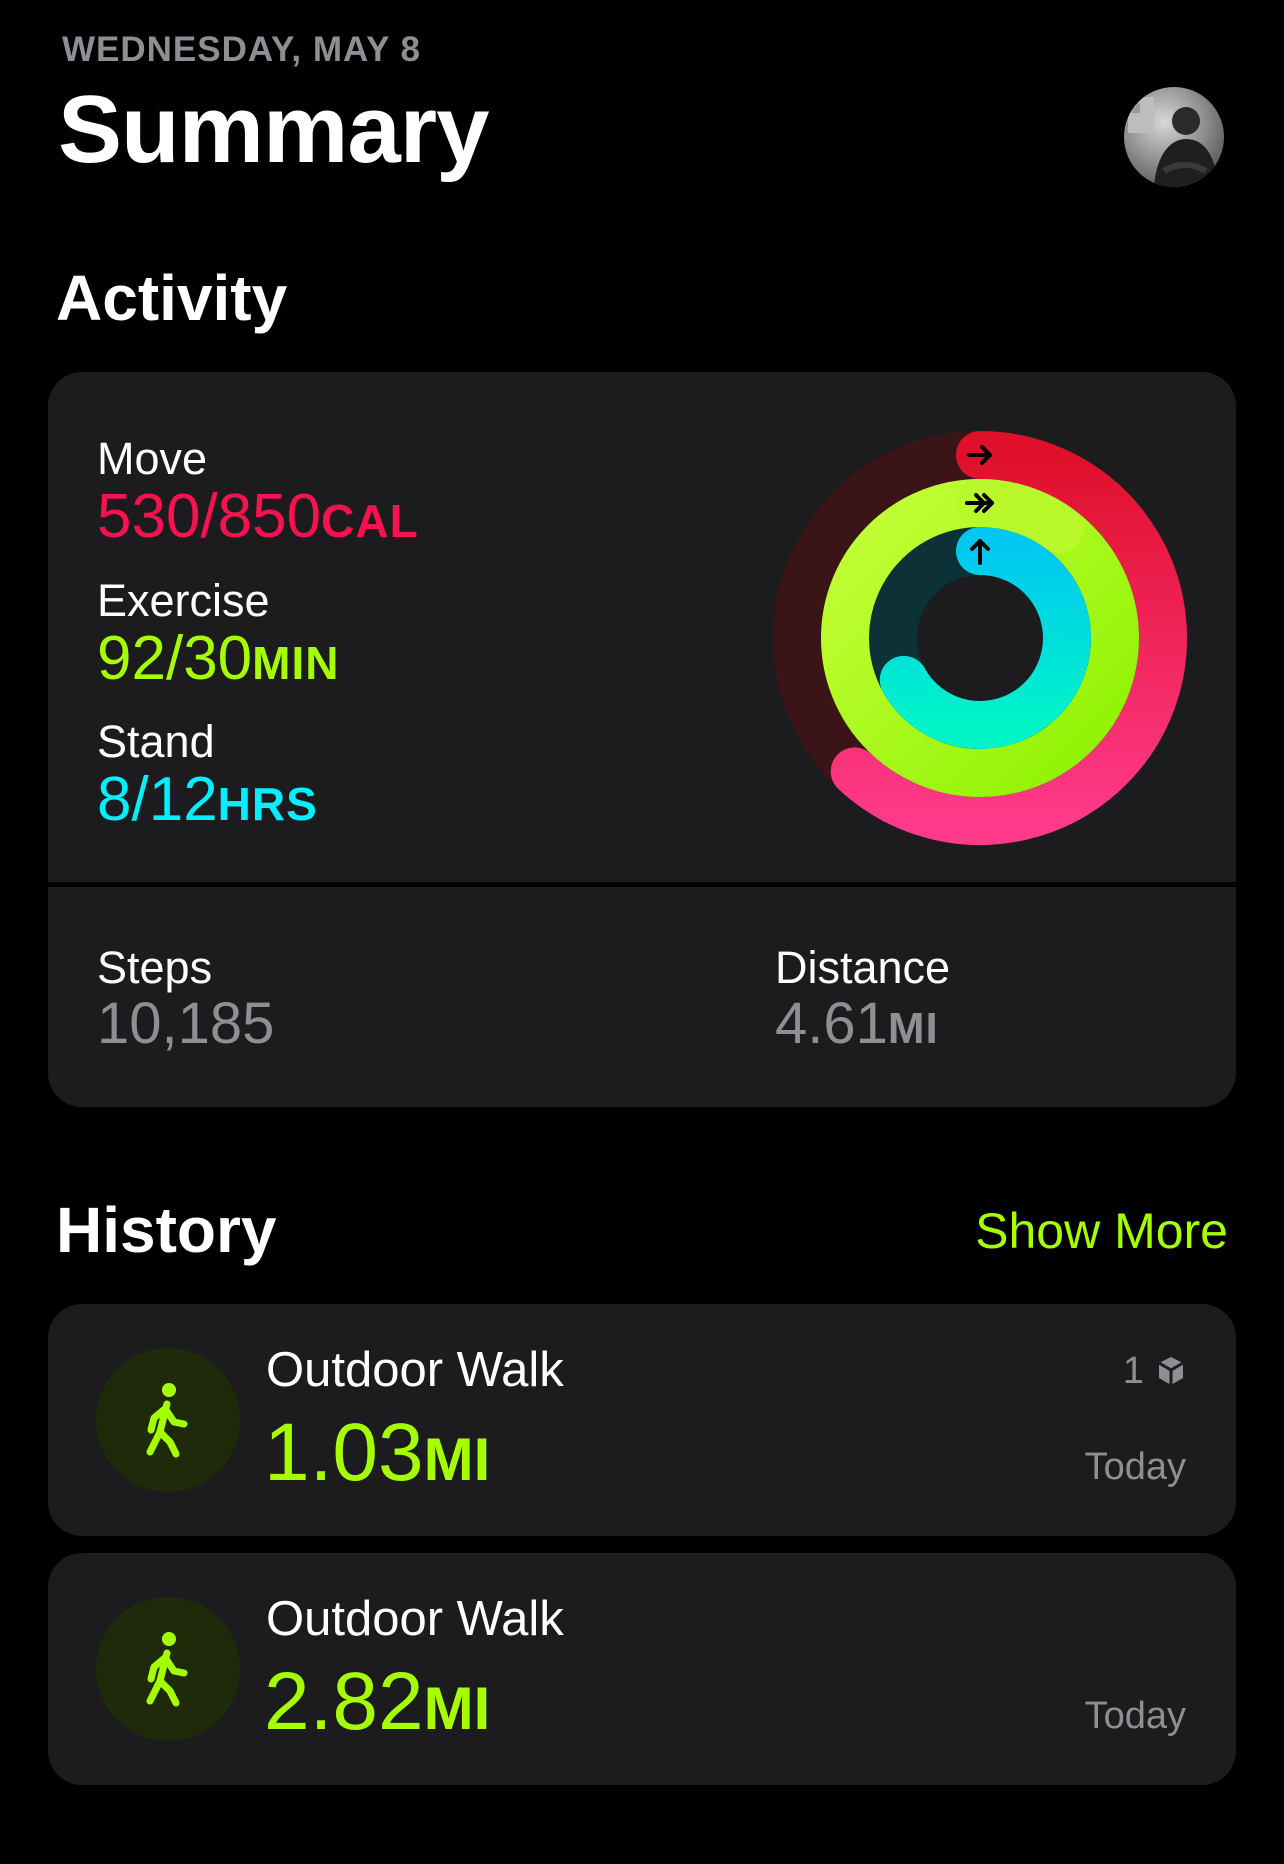 This screenshot has height=1864, width=1284. Describe the element at coordinates (344, 1701) in the screenshot. I see `workout-distance-number: 2.82` at that location.